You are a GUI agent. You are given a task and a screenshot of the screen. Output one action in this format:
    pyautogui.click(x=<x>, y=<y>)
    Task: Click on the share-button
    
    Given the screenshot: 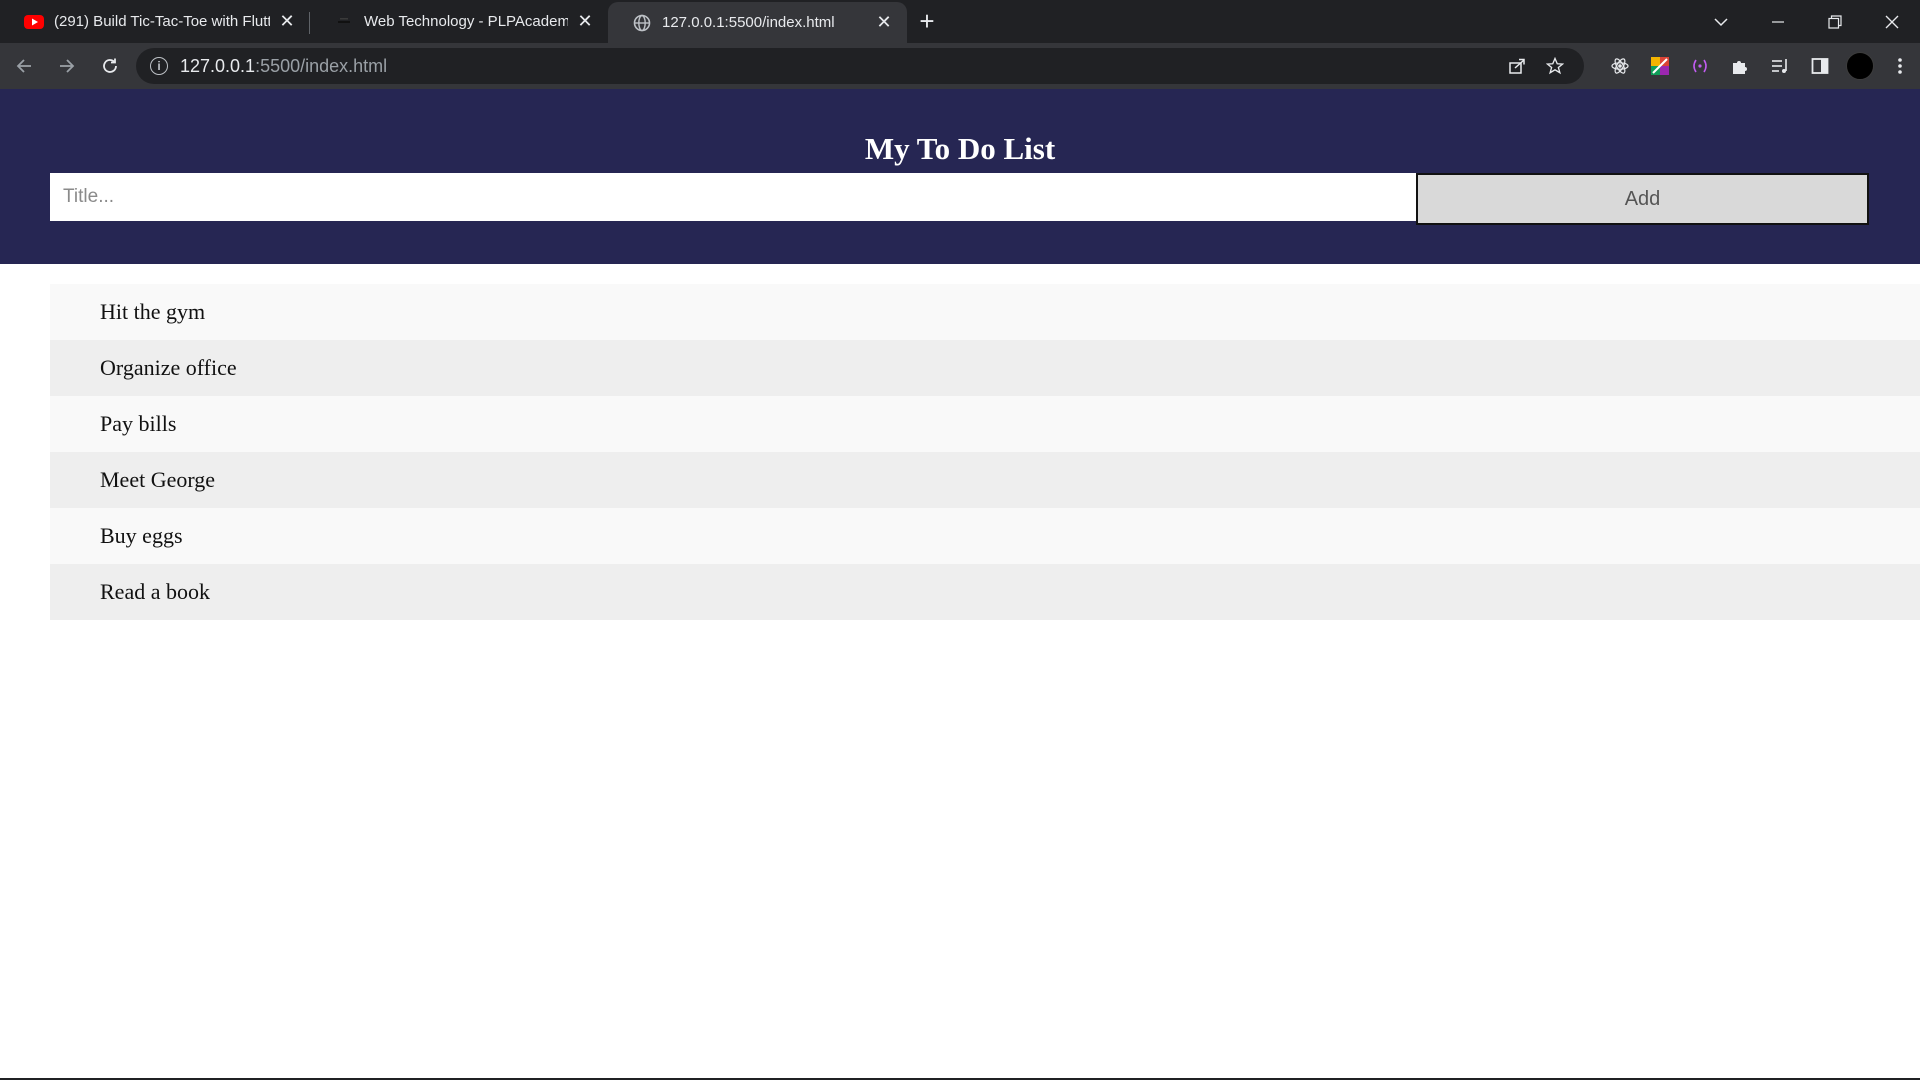 What is the action you would take?
    pyautogui.click(x=1517, y=66)
    